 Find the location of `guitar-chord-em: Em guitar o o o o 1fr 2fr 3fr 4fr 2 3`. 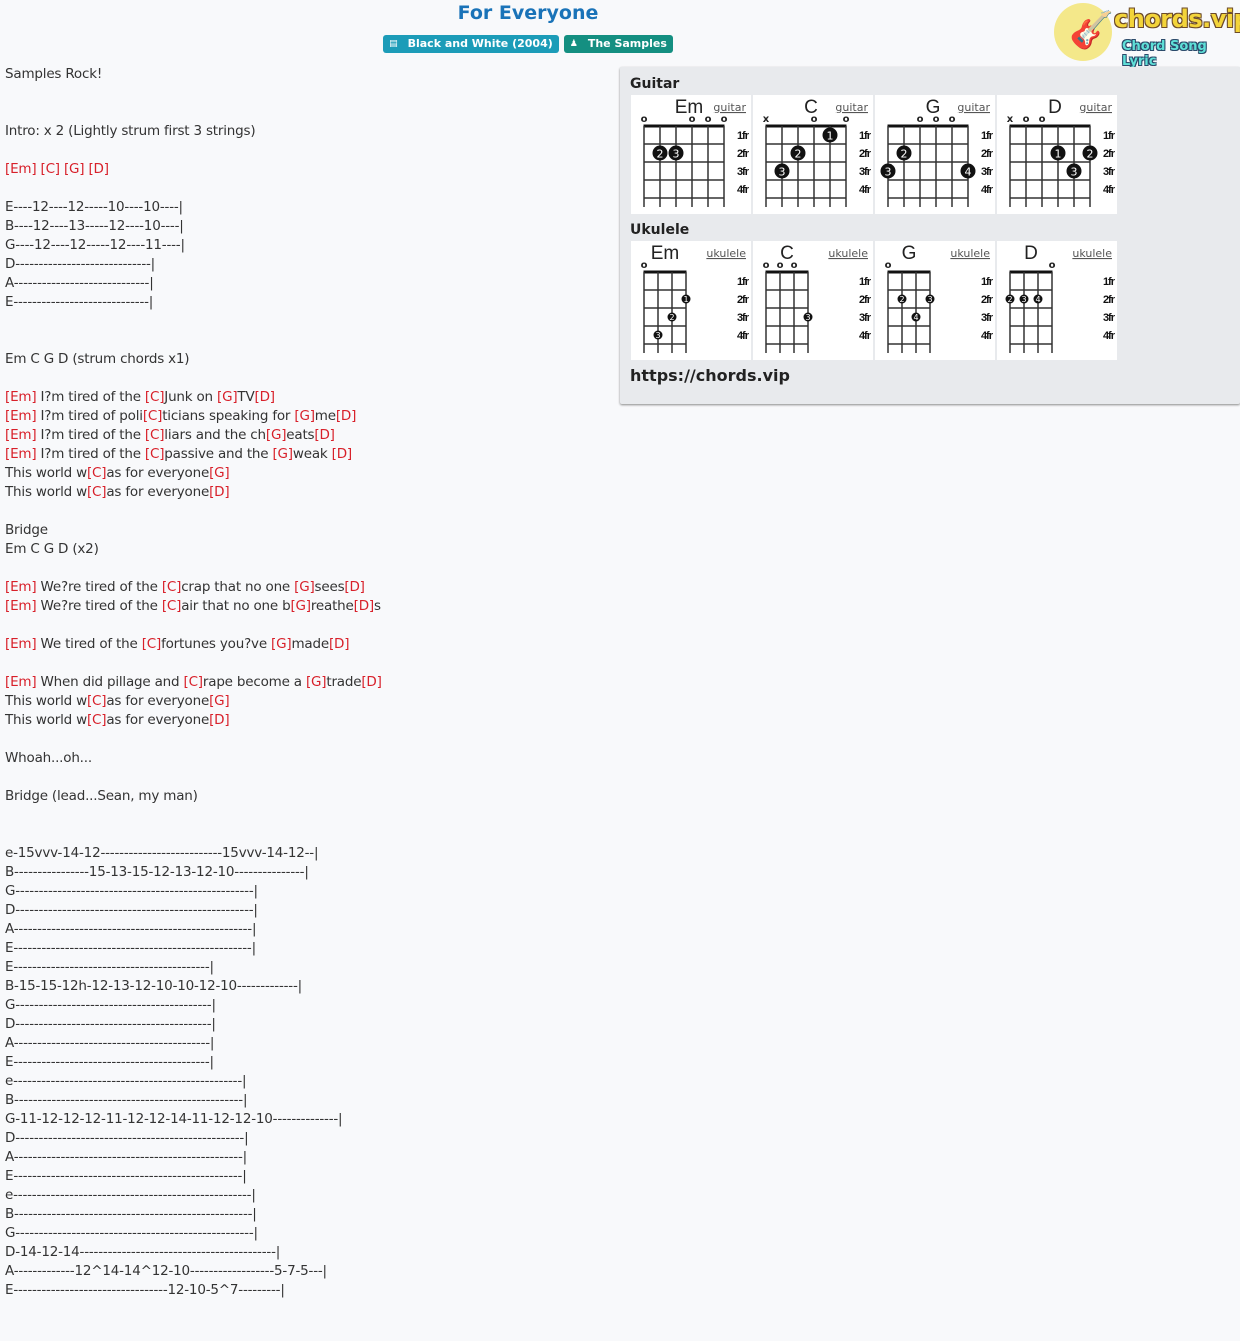

guitar-chord-em: Em guitar o o o o 1fr 2fr 3fr 4fr 2 3 is located at coordinates (691, 154).